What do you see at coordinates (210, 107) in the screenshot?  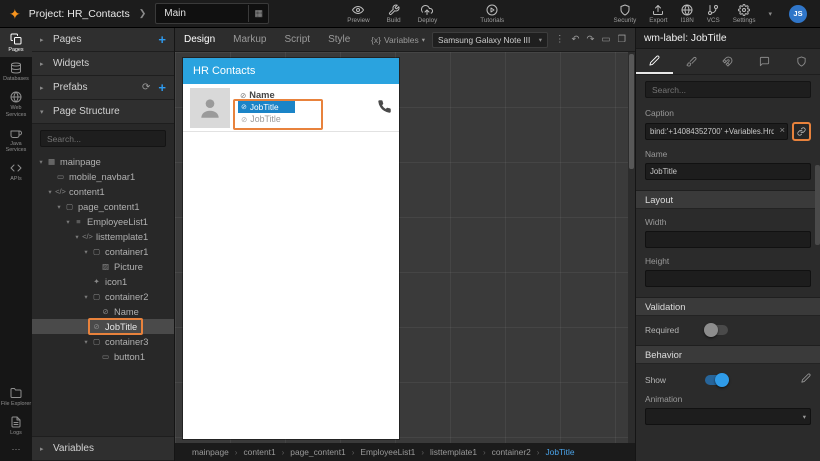 I see `picture-placeholder` at bounding box center [210, 107].